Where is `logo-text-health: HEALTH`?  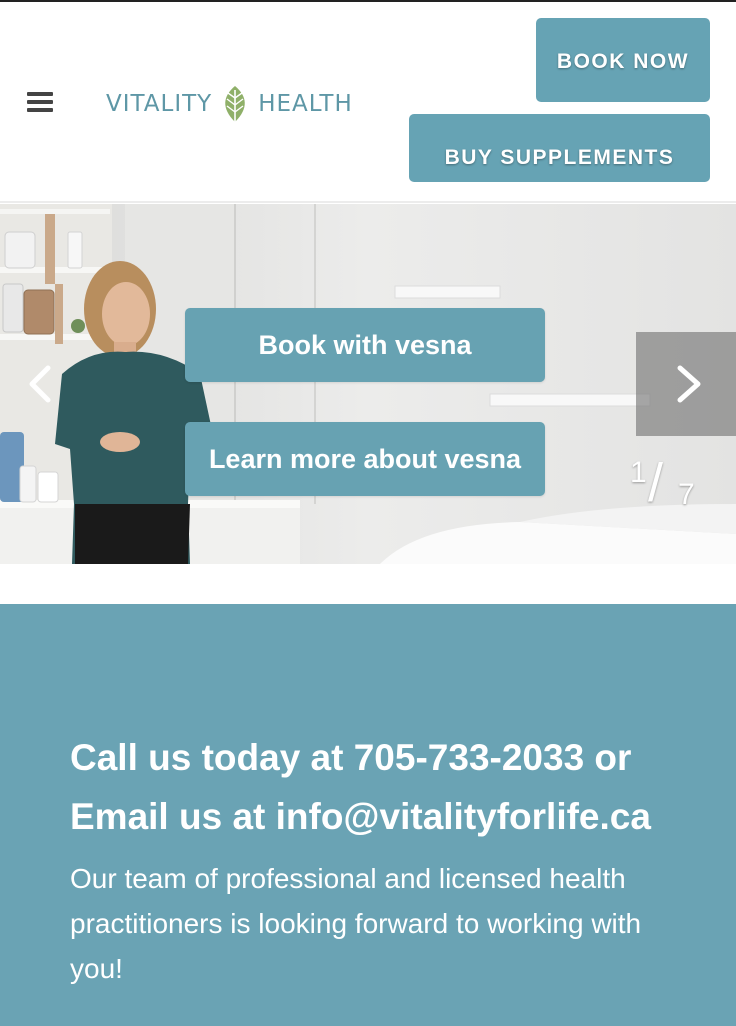
logo-text-health: HEALTH is located at coordinates (305, 104).